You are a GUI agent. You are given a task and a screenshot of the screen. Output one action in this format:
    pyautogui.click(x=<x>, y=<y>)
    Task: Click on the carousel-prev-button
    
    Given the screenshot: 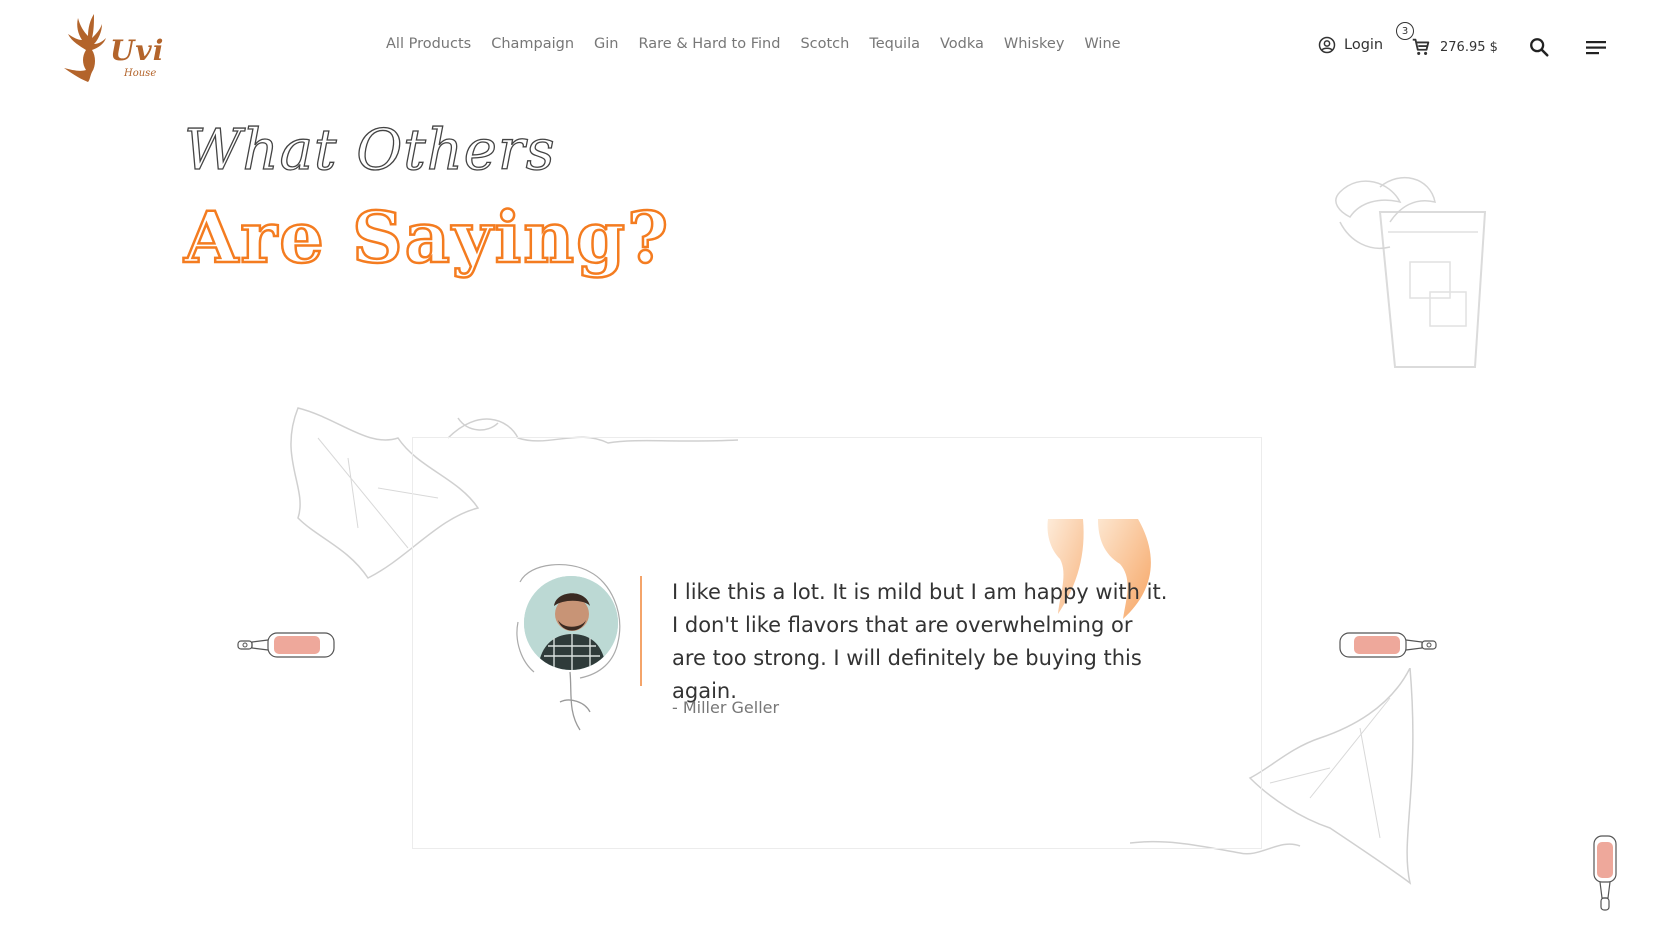 What is the action you would take?
    pyautogui.click(x=286, y=647)
    